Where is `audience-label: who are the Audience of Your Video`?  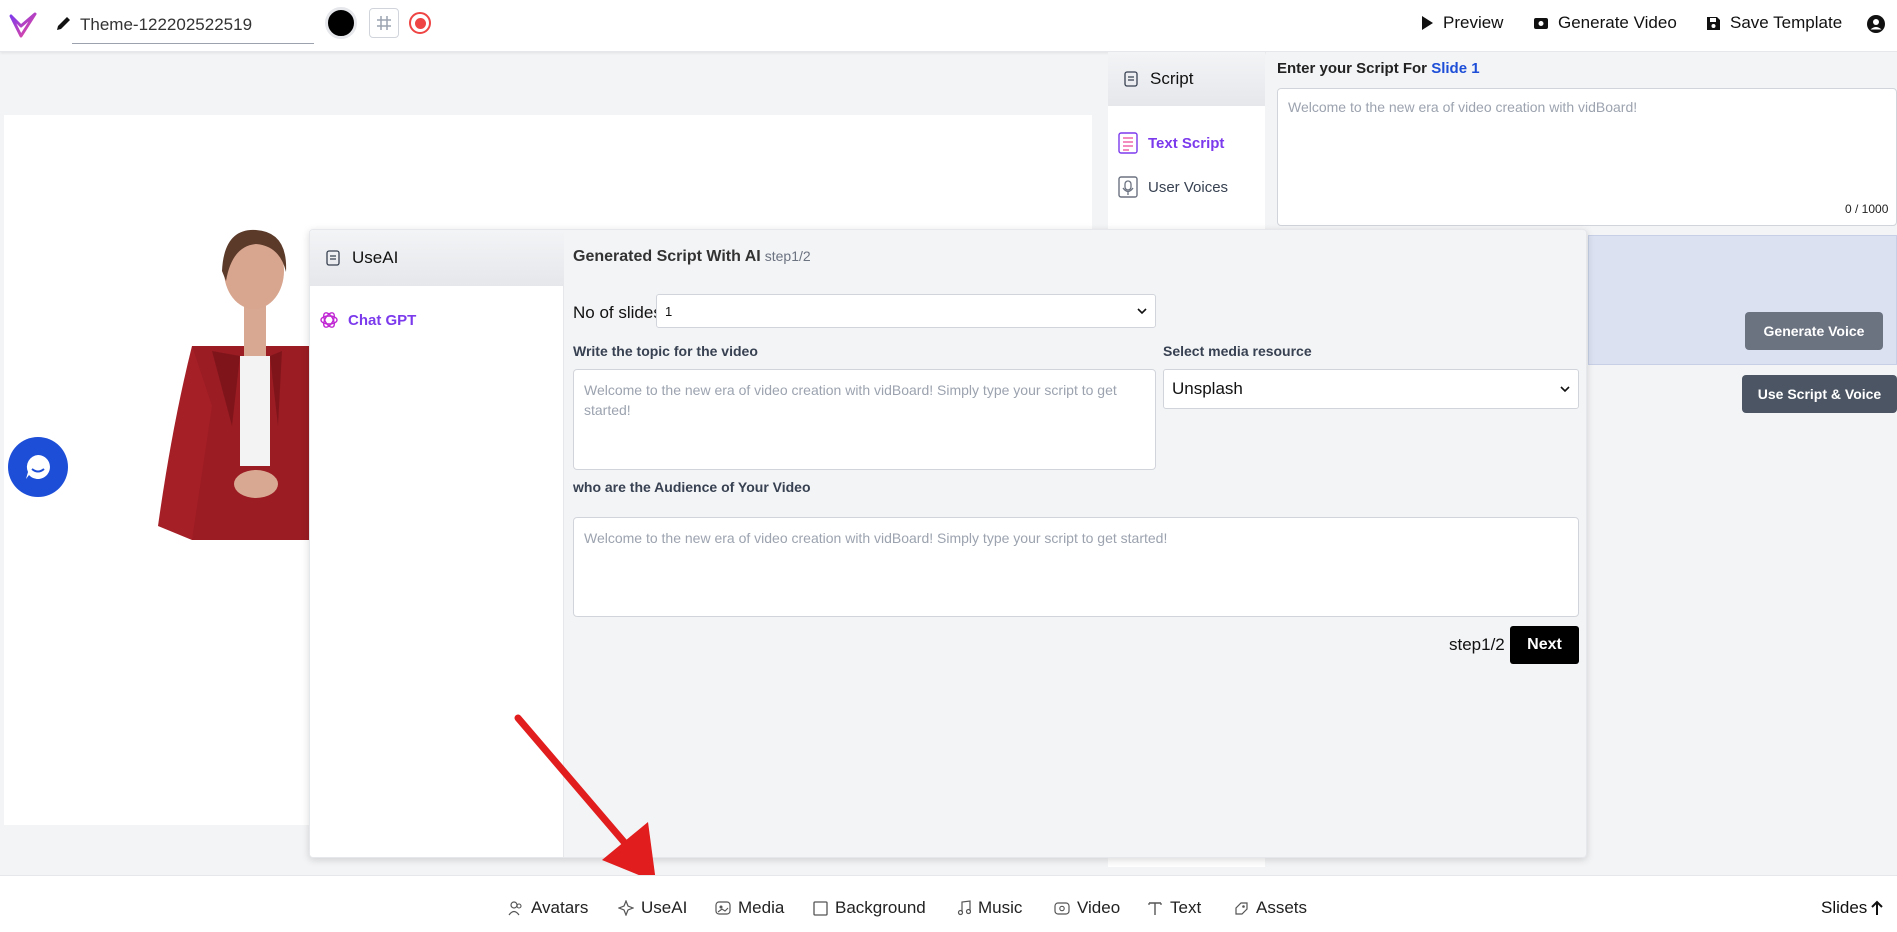
audience-label: who are the Audience of Your Video is located at coordinates (692, 487).